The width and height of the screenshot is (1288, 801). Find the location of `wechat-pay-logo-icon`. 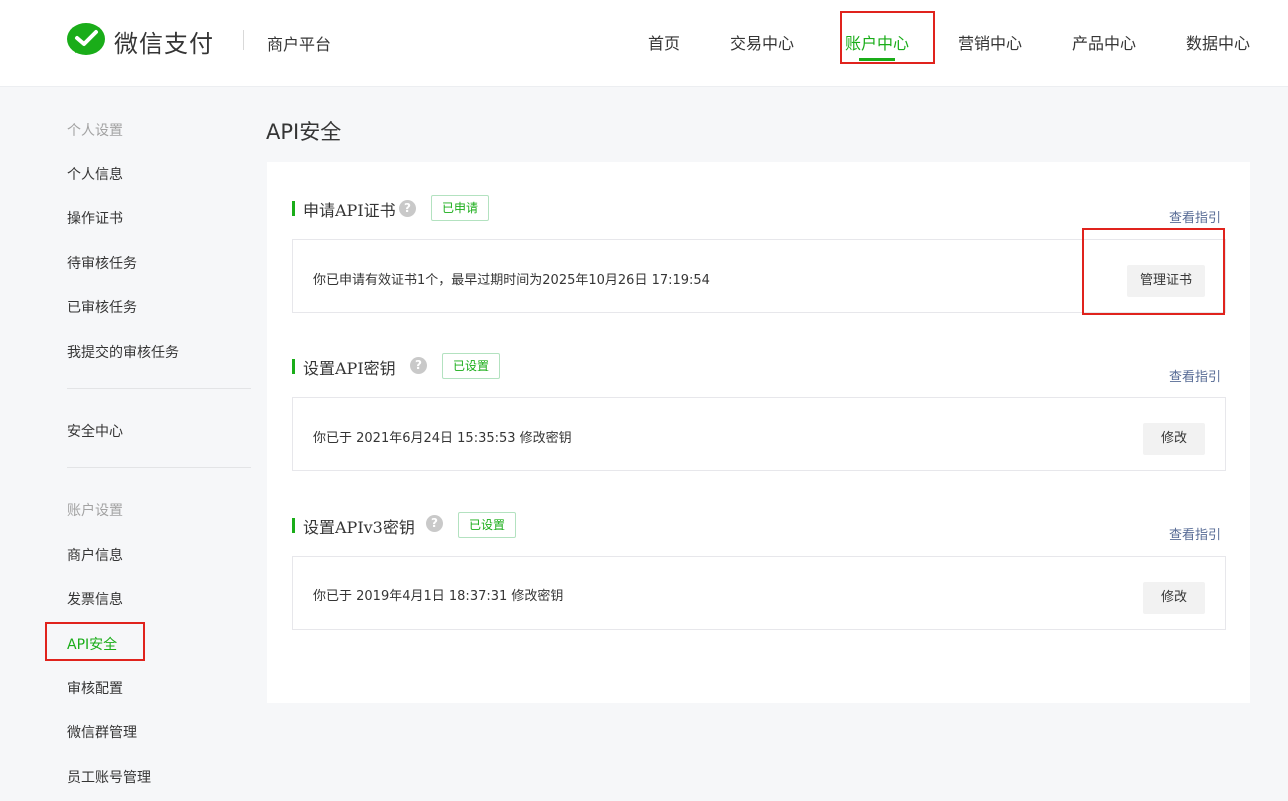

wechat-pay-logo-icon is located at coordinates (86, 40).